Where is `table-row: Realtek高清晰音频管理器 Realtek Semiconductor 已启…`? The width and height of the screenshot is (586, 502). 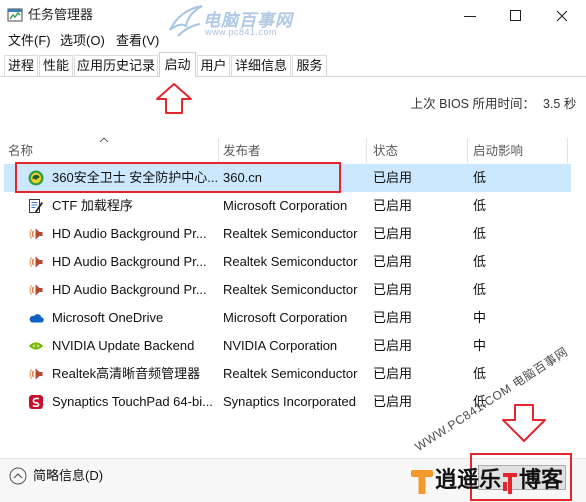 table-row: Realtek高清晰音频管理器 Realtek Semiconductor 已启… is located at coordinates (287, 374).